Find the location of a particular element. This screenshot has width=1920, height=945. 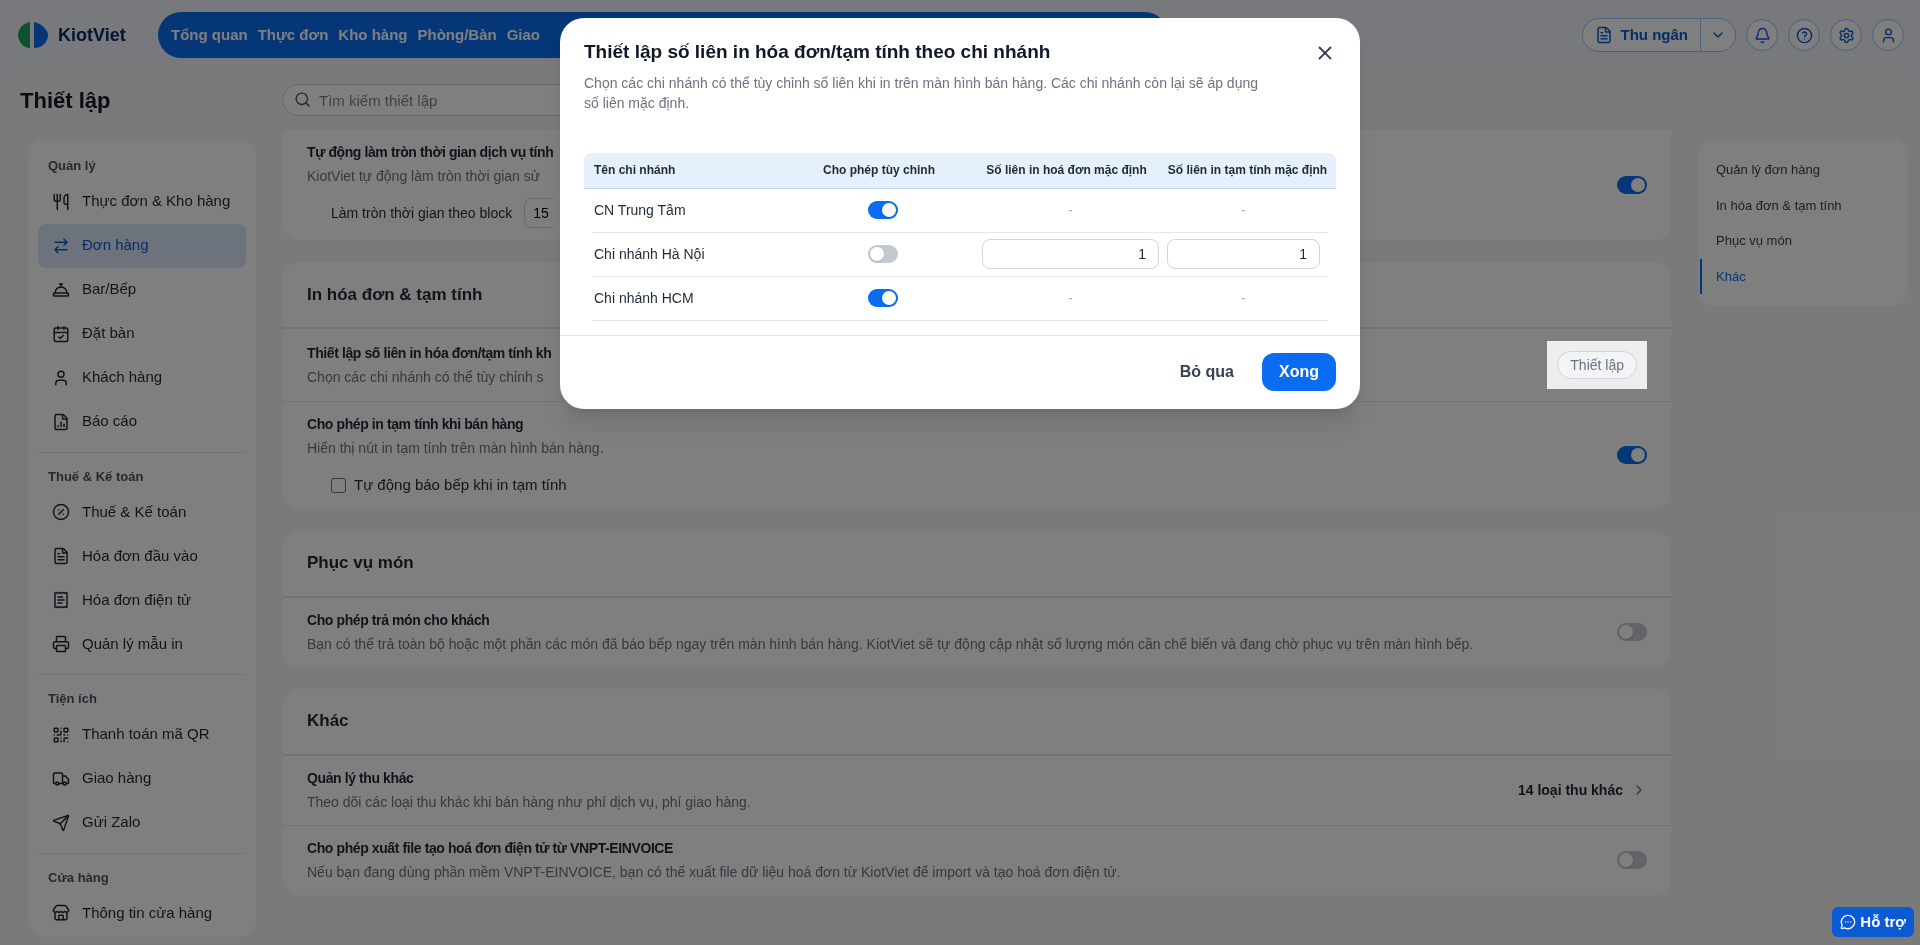

setting-description: Hiển thị nút in tạm tính trên màn hình bán hàng. is located at coordinates (455, 448).